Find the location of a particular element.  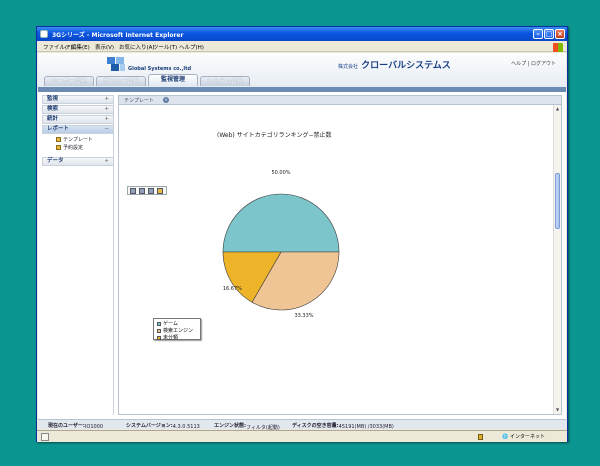

header-divider is located at coordinates (302, 89).